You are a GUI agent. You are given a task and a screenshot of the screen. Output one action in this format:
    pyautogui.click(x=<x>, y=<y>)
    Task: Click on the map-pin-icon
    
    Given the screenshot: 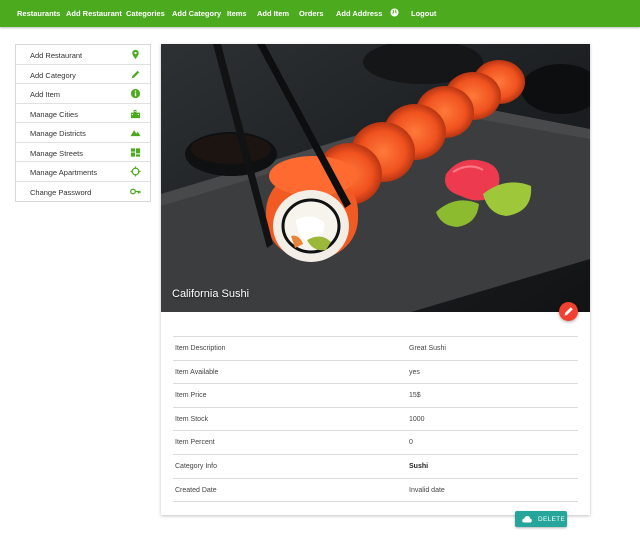 What is the action you would take?
    pyautogui.click(x=135, y=54)
    